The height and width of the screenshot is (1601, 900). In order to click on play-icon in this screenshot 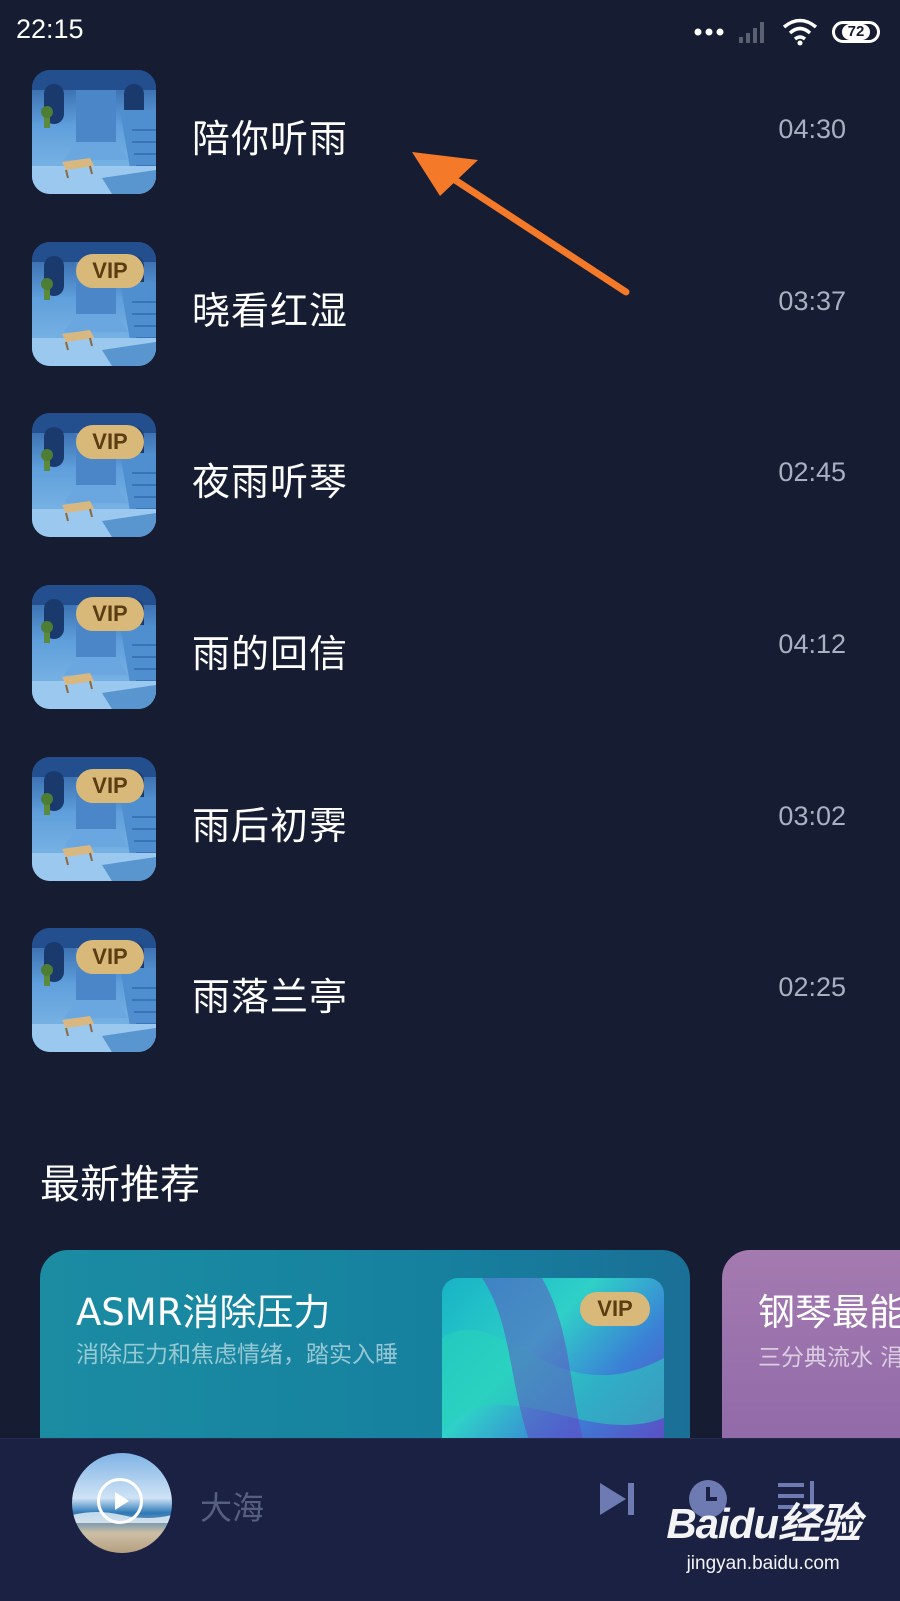, I will do `click(122, 1501)`.